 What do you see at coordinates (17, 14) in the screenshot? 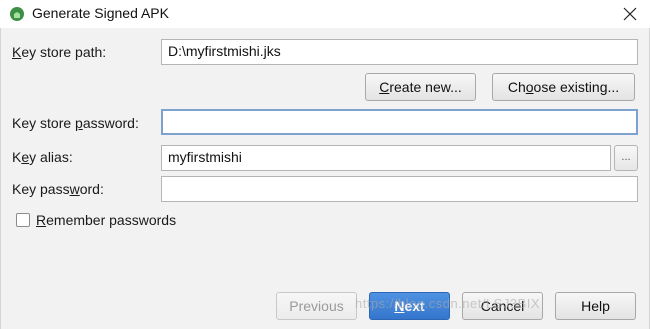
I see `android-studio-icon` at bounding box center [17, 14].